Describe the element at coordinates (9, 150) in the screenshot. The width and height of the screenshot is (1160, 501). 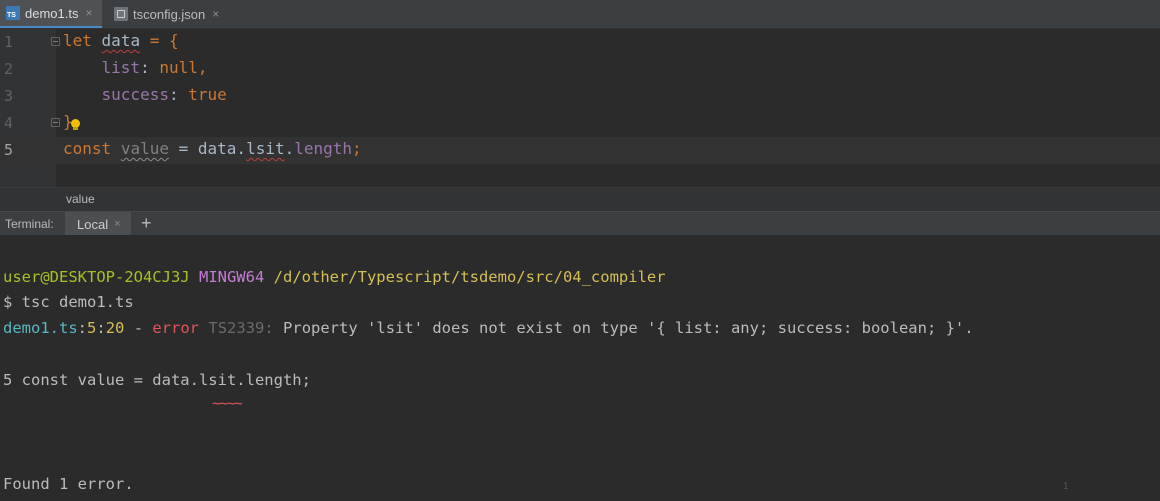
I see `line-number: 5` at that location.